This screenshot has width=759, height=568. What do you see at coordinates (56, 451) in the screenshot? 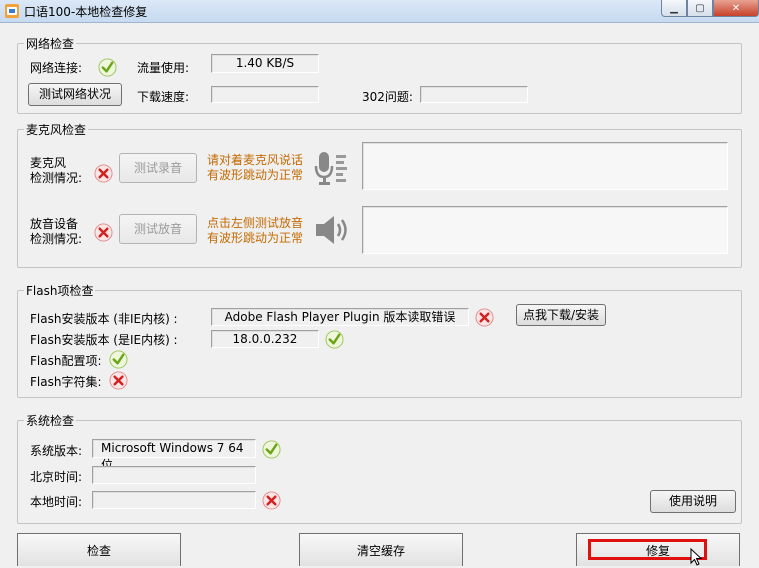
I see `system-version-label: 系统版本:` at bounding box center [56, 451].